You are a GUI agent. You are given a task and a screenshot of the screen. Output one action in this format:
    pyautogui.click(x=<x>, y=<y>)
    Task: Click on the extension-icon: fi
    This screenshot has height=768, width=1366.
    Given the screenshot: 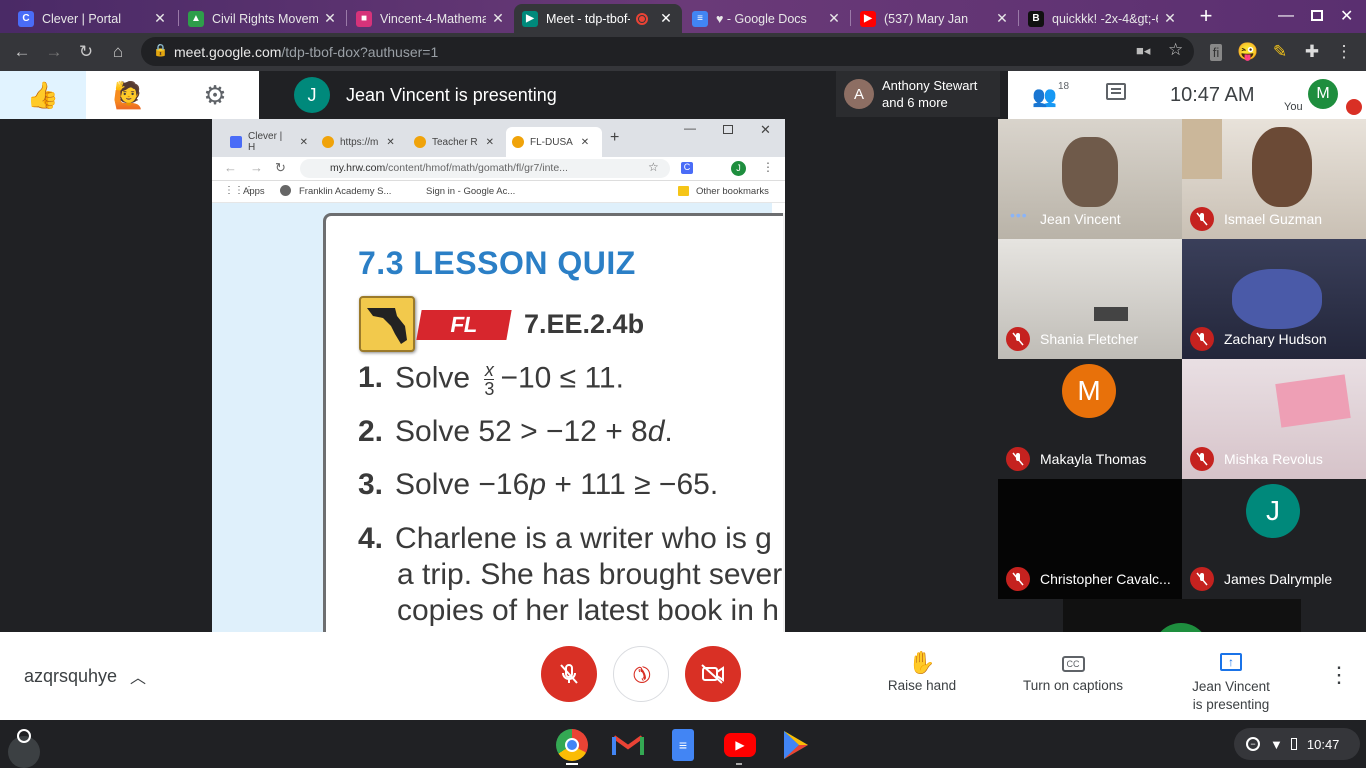 What is the action you would take?
    pyautogui.click(x=1216, y=52)
    